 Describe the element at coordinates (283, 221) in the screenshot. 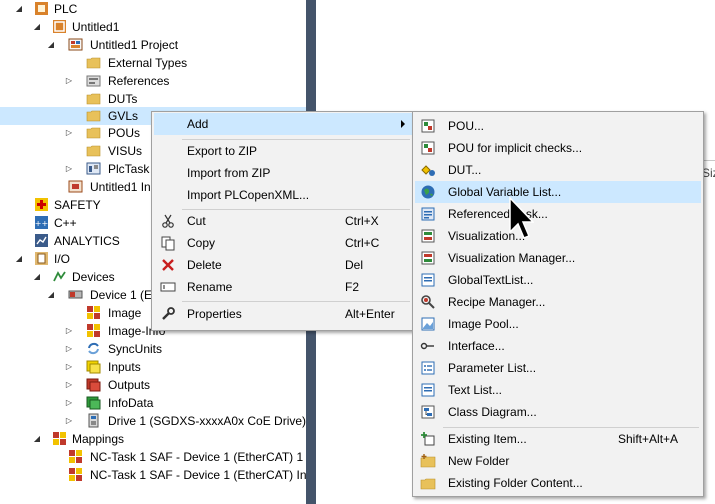

I see `menu-item-cut: Cut Ctrl+X` at that location.